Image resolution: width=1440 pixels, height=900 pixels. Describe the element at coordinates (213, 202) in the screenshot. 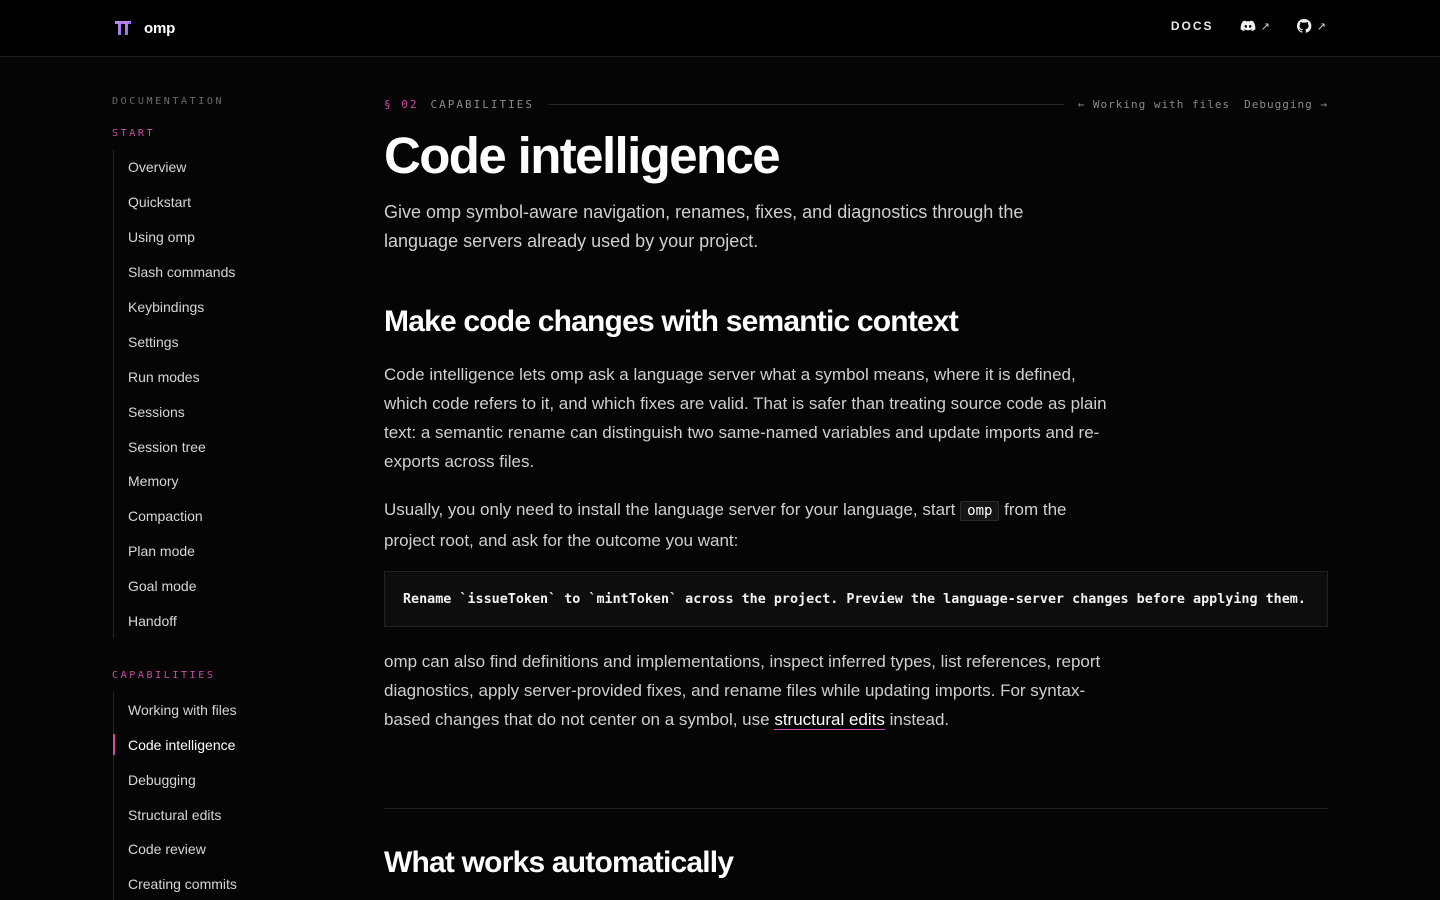

I see `sidebar-item-quickstart: Quickstart` at that location.